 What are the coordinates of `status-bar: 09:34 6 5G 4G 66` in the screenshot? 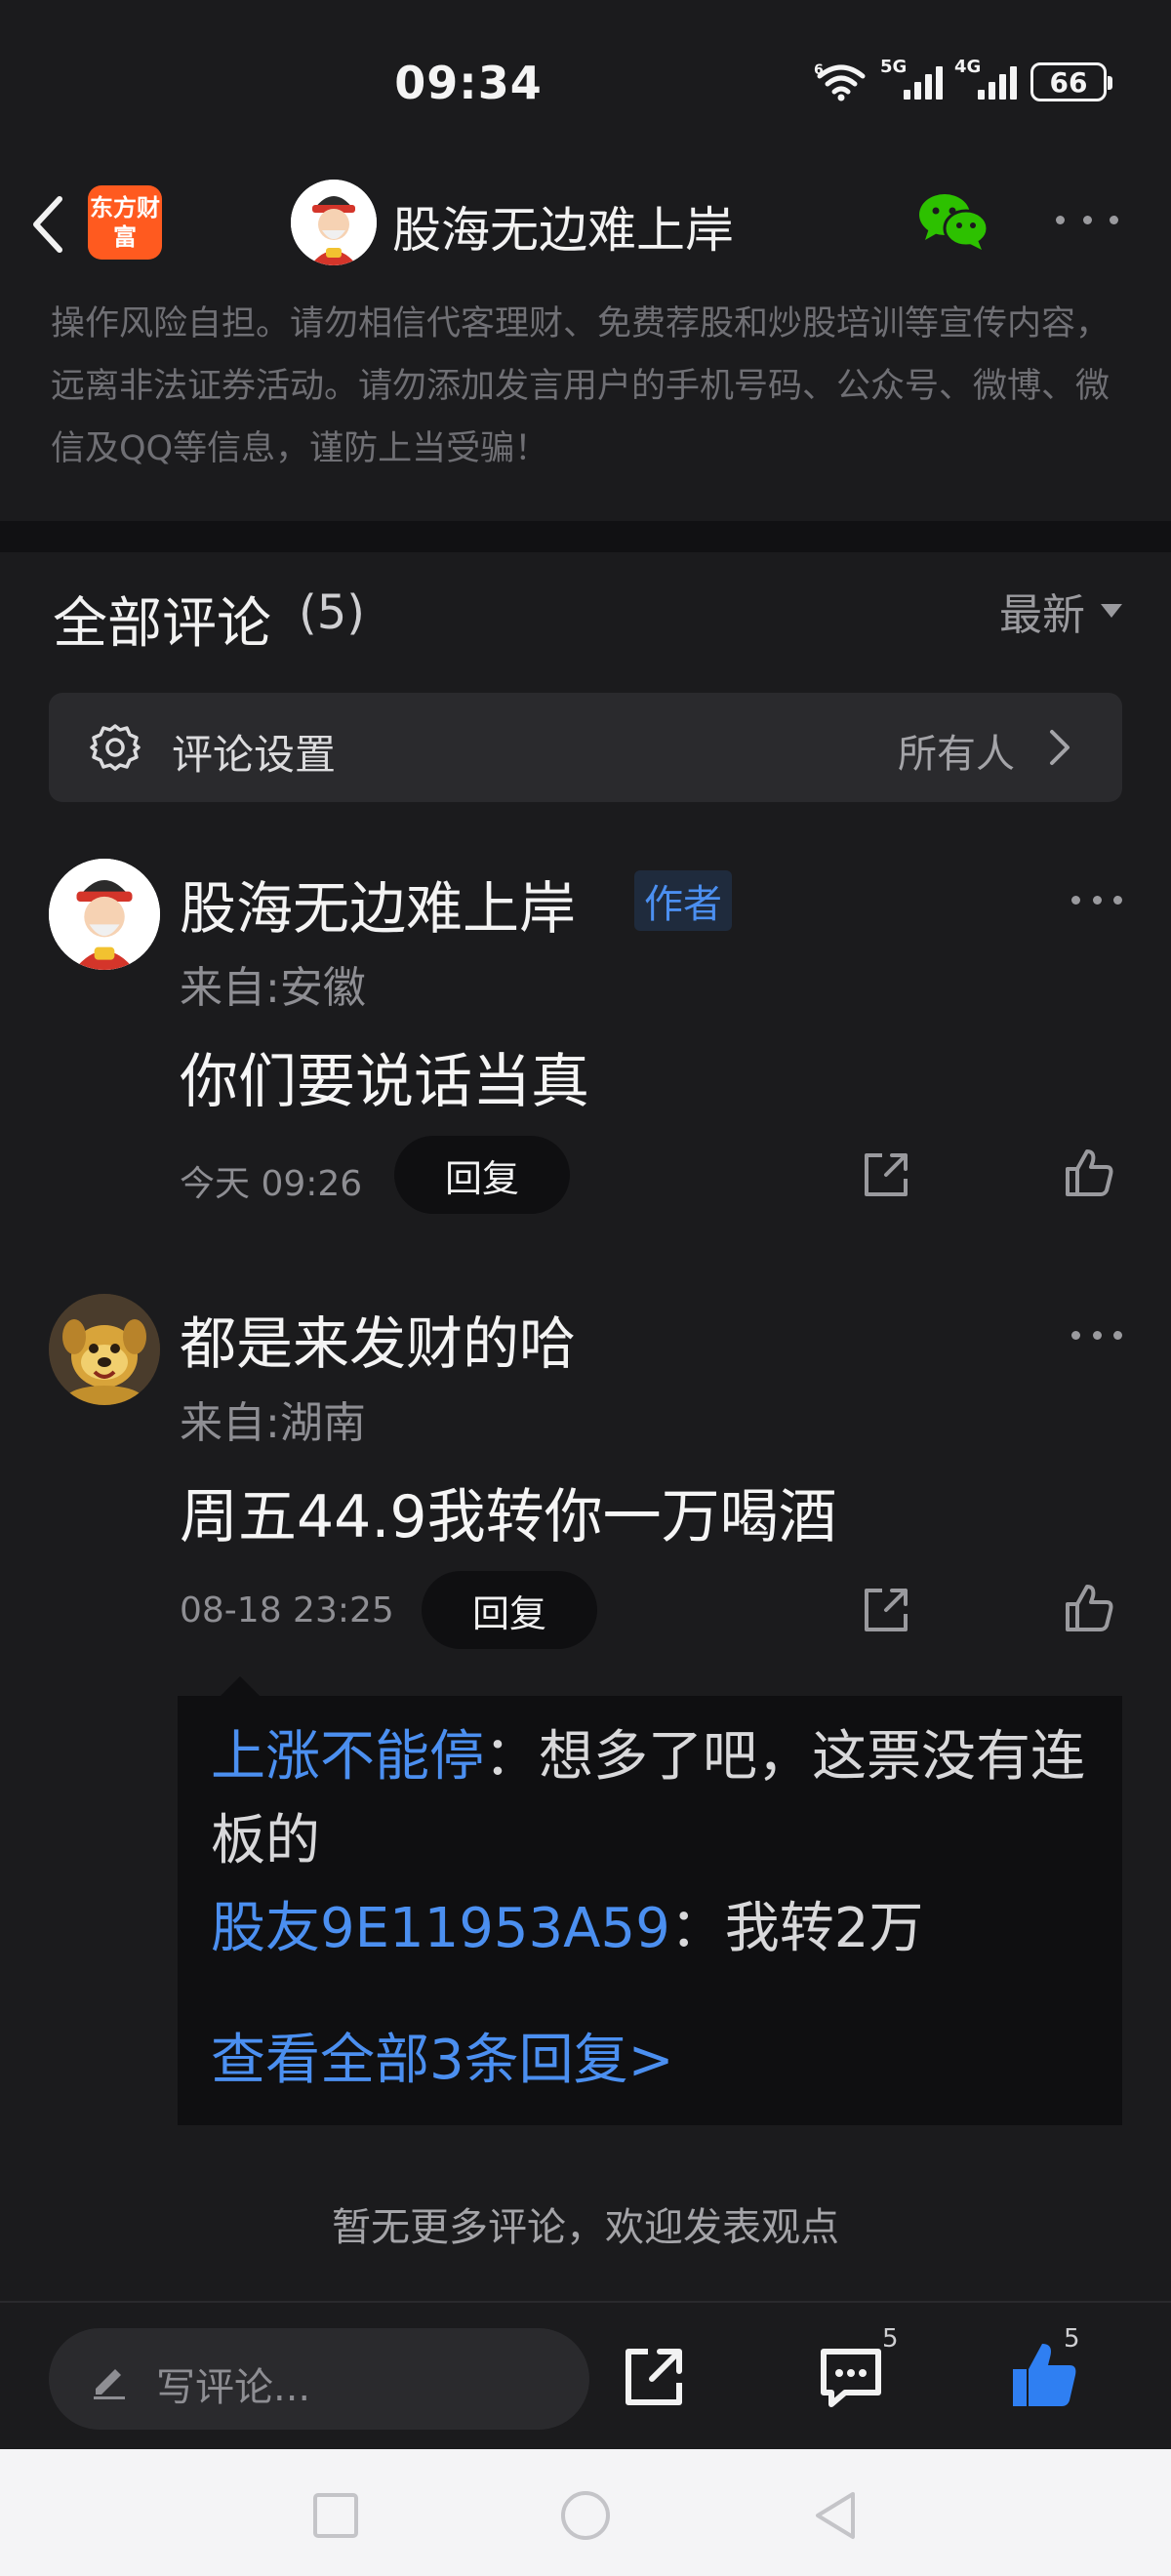 It's located at (585, 78).